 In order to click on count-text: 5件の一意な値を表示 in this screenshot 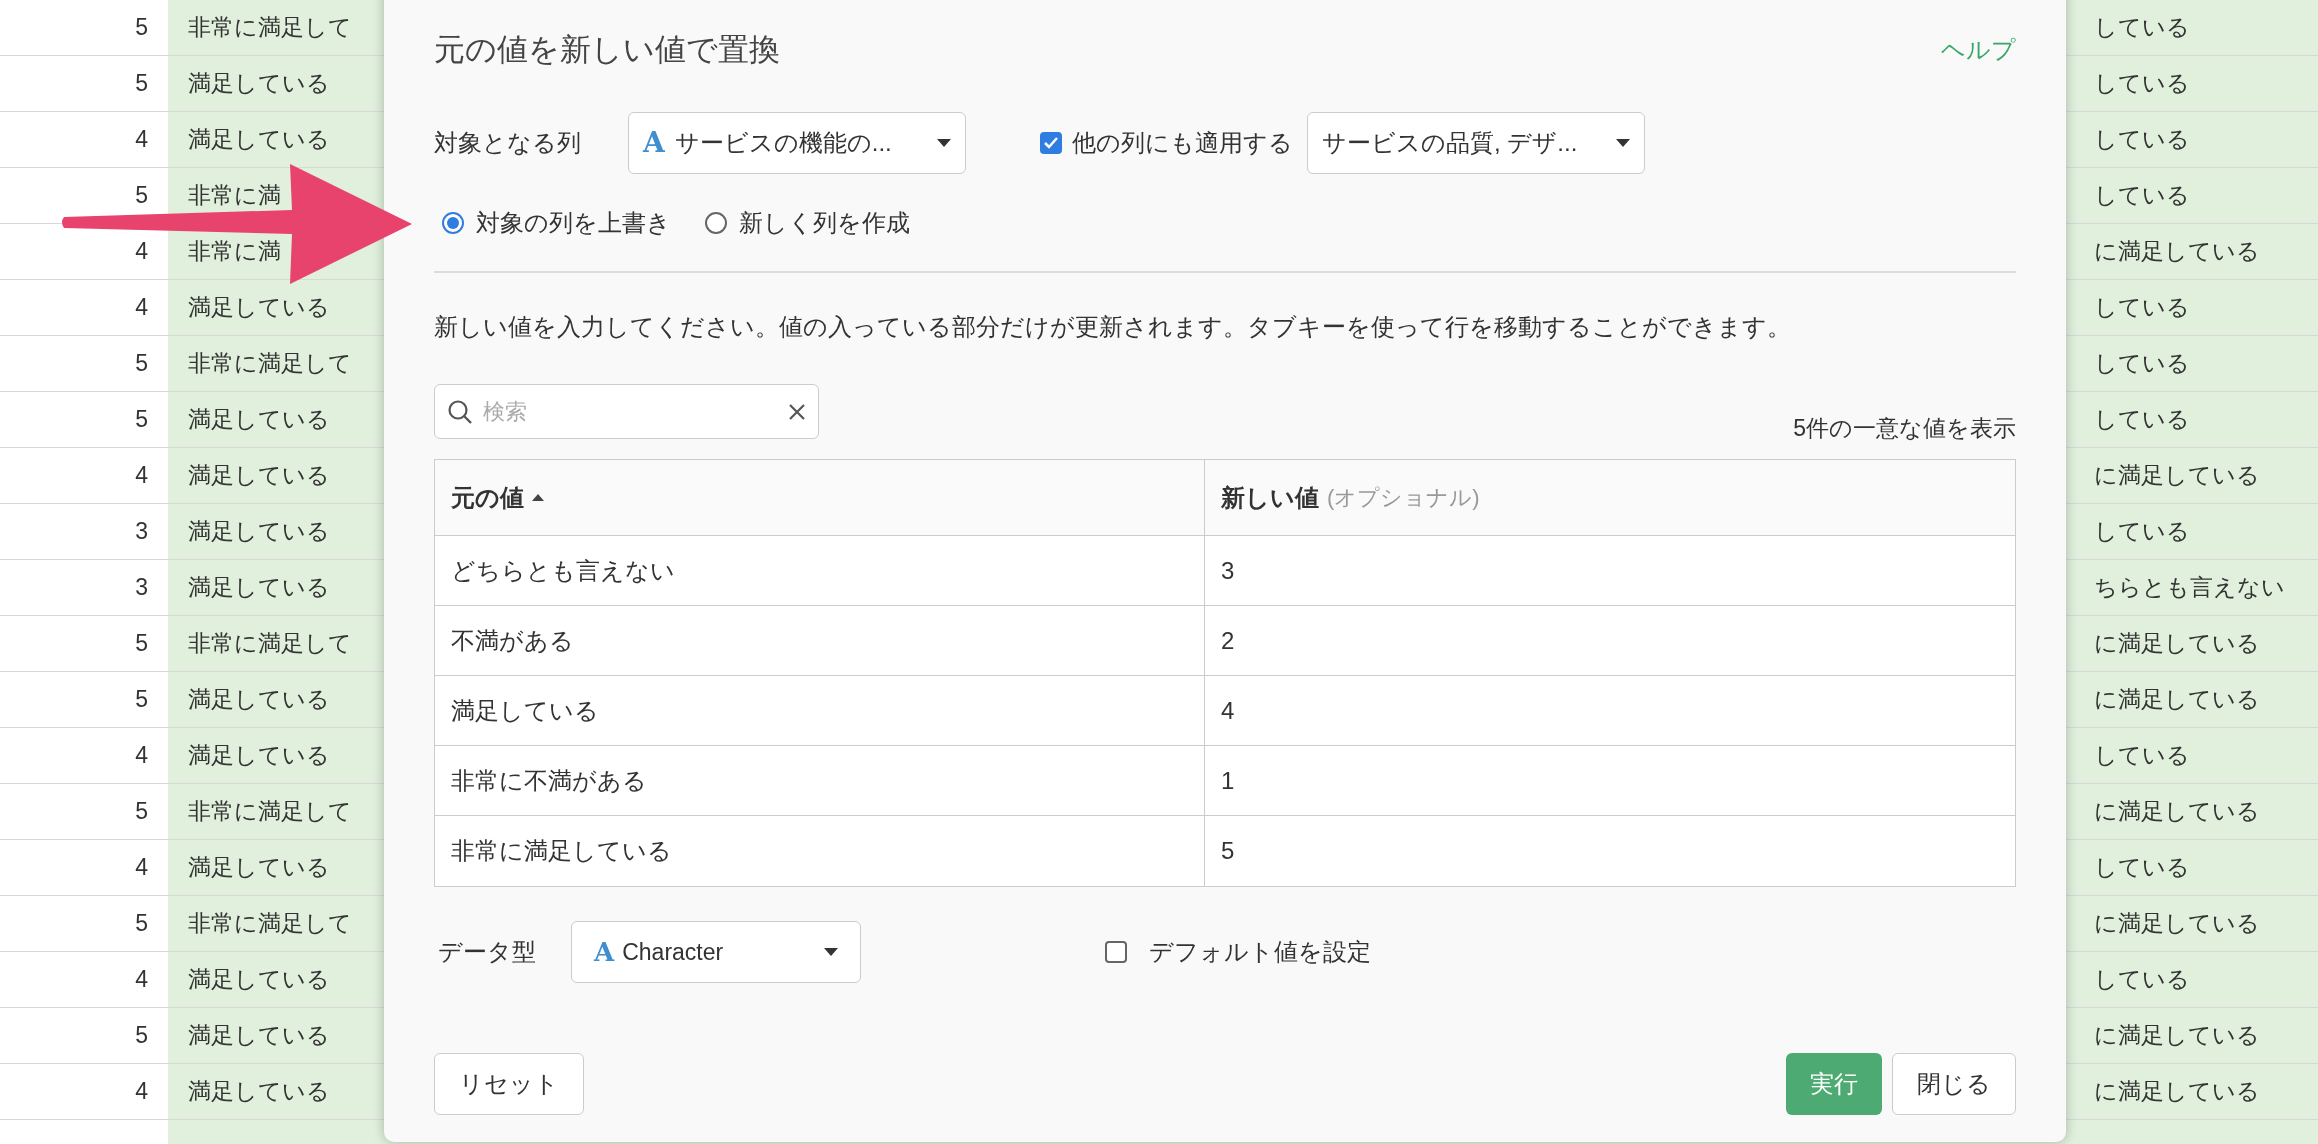, I will do `click(1904, 428)`.